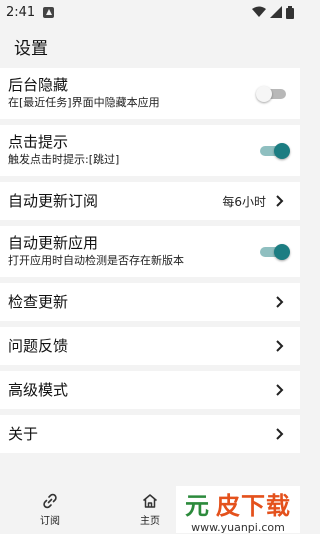 This screenshot has height=534, width=320. I want to click on setting-background-hide: 后台隐藏 在[最近任务]界面中隐藏本应用, so click(150, 96).